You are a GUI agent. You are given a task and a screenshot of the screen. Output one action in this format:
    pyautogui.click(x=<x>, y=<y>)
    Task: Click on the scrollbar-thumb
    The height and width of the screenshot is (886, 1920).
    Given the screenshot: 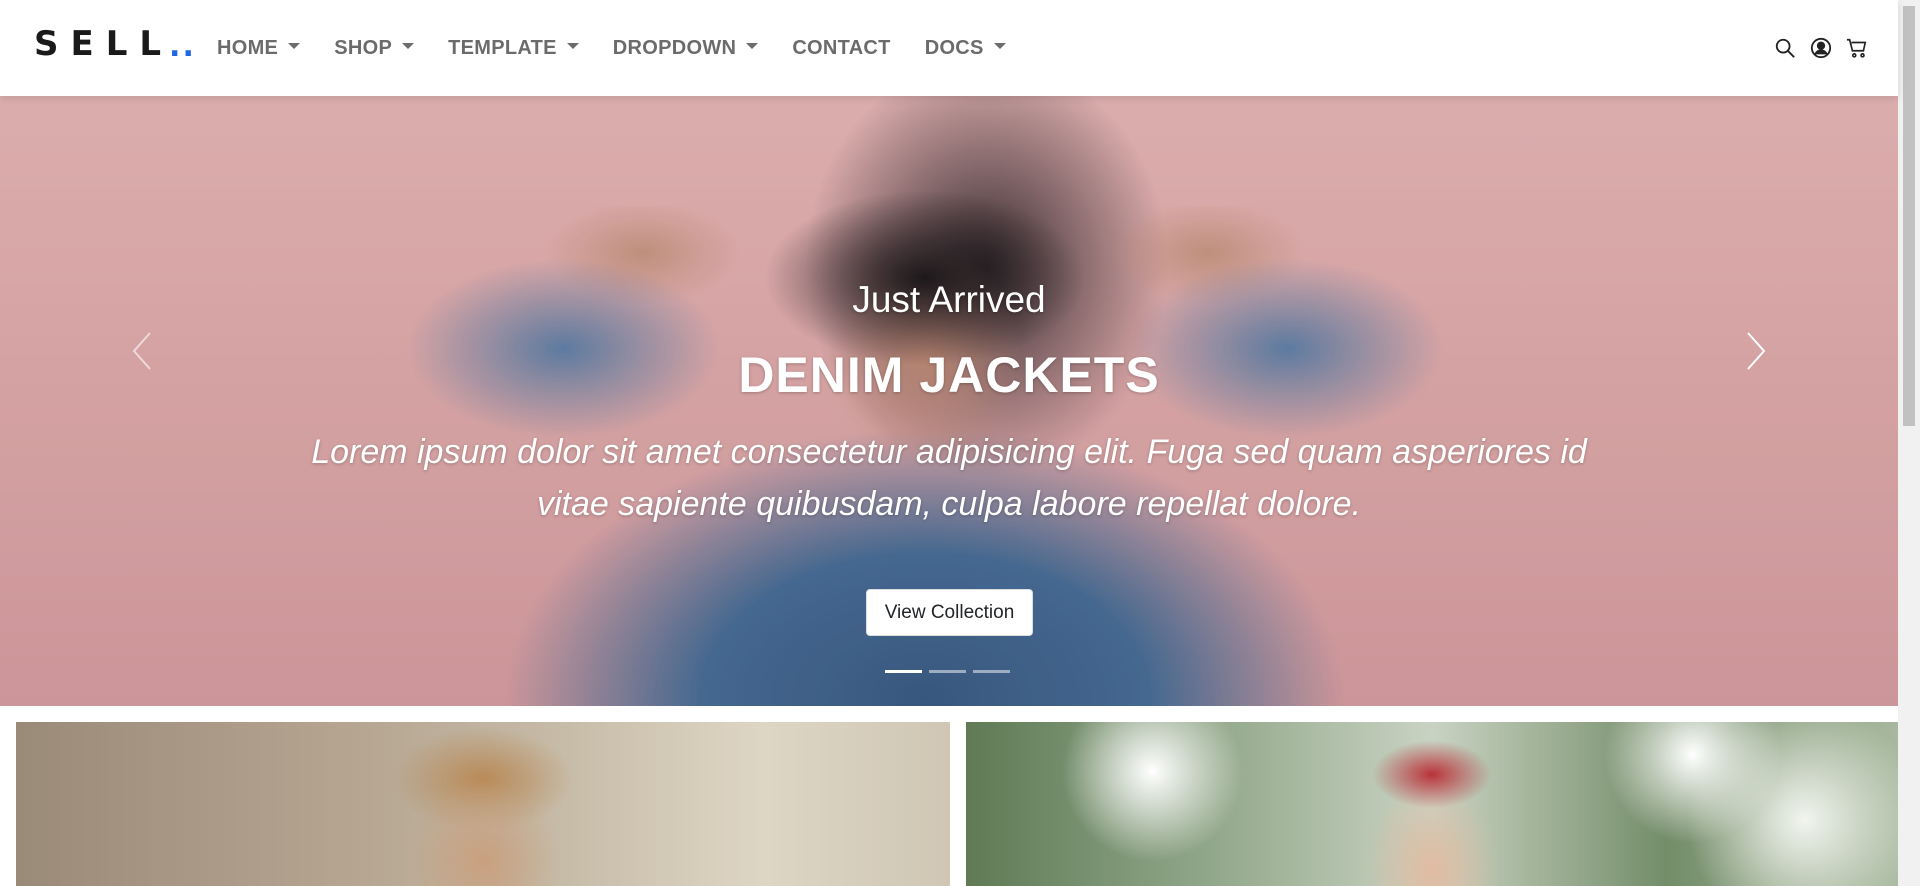 What is the action you would take?
    pyautogui.click(x=1909, y=216)
    